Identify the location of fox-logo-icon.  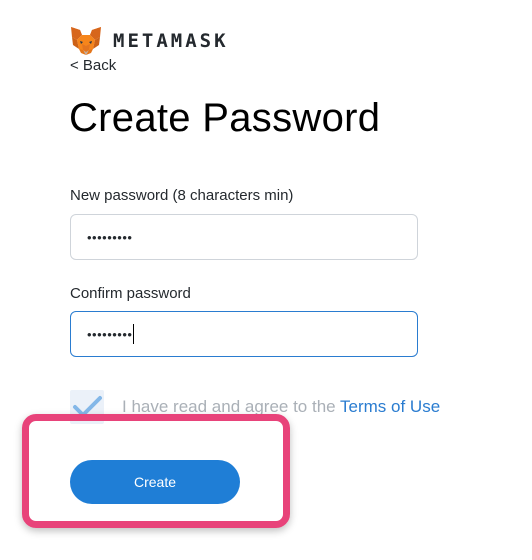
(86, 41).